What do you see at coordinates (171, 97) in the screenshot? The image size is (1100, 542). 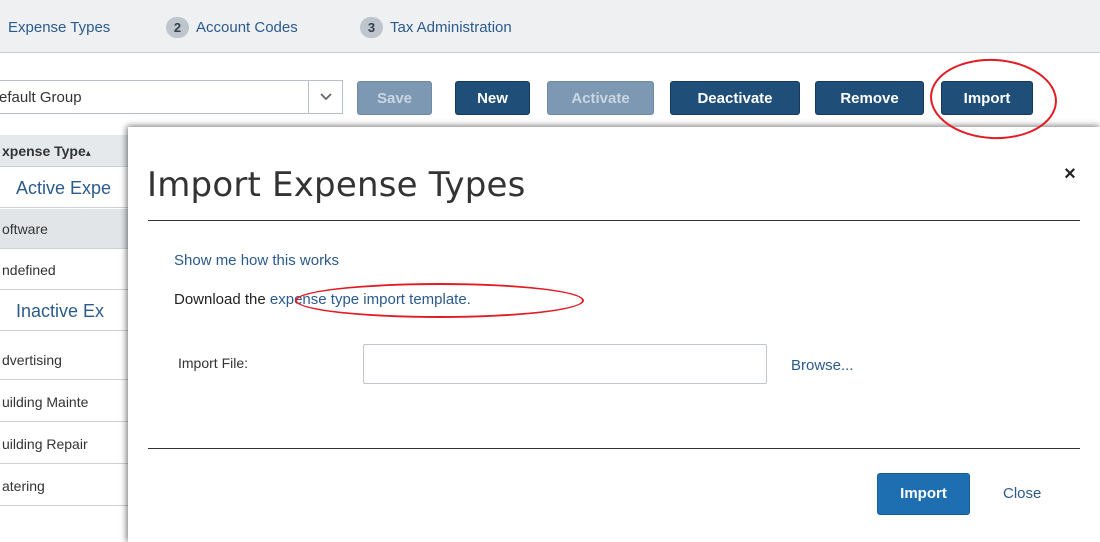 I see `group-select: efault Group` at bounding box center [171, 97].